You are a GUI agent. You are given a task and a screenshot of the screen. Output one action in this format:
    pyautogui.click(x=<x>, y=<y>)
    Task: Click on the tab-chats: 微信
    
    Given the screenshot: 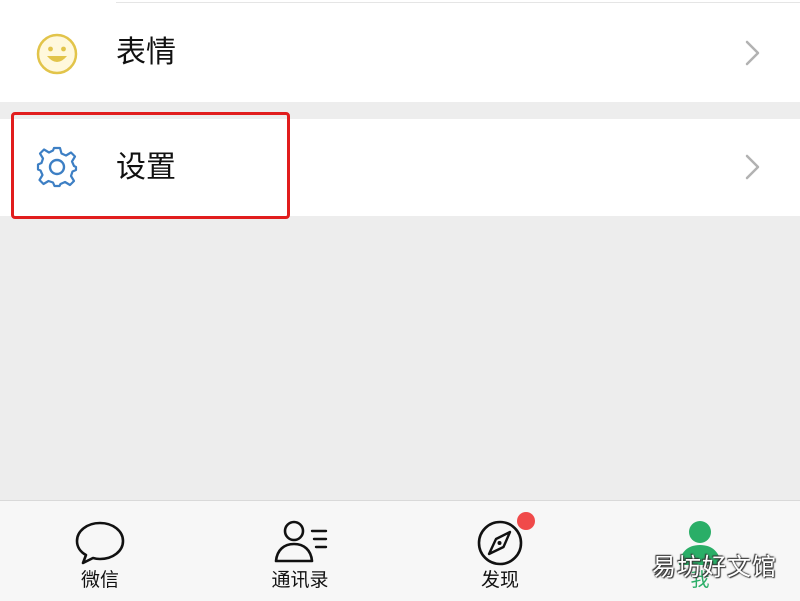 What is the action you would take?
    pyautogui.click(x=100, y=551)
    